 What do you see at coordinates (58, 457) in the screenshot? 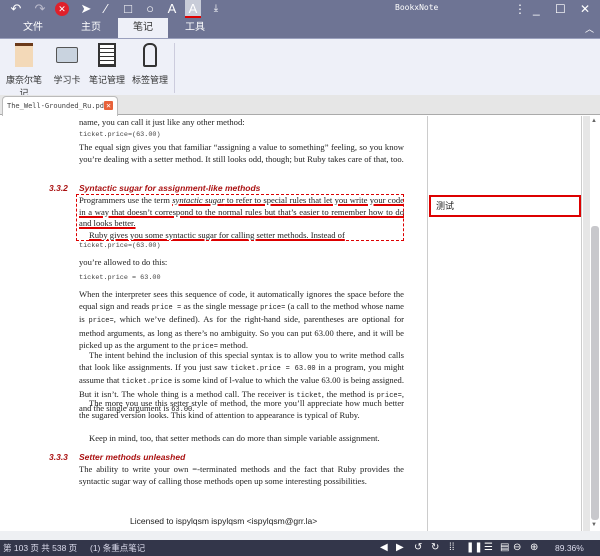
I see `section-number: 3.3.3` at bounding box center [58, 457].